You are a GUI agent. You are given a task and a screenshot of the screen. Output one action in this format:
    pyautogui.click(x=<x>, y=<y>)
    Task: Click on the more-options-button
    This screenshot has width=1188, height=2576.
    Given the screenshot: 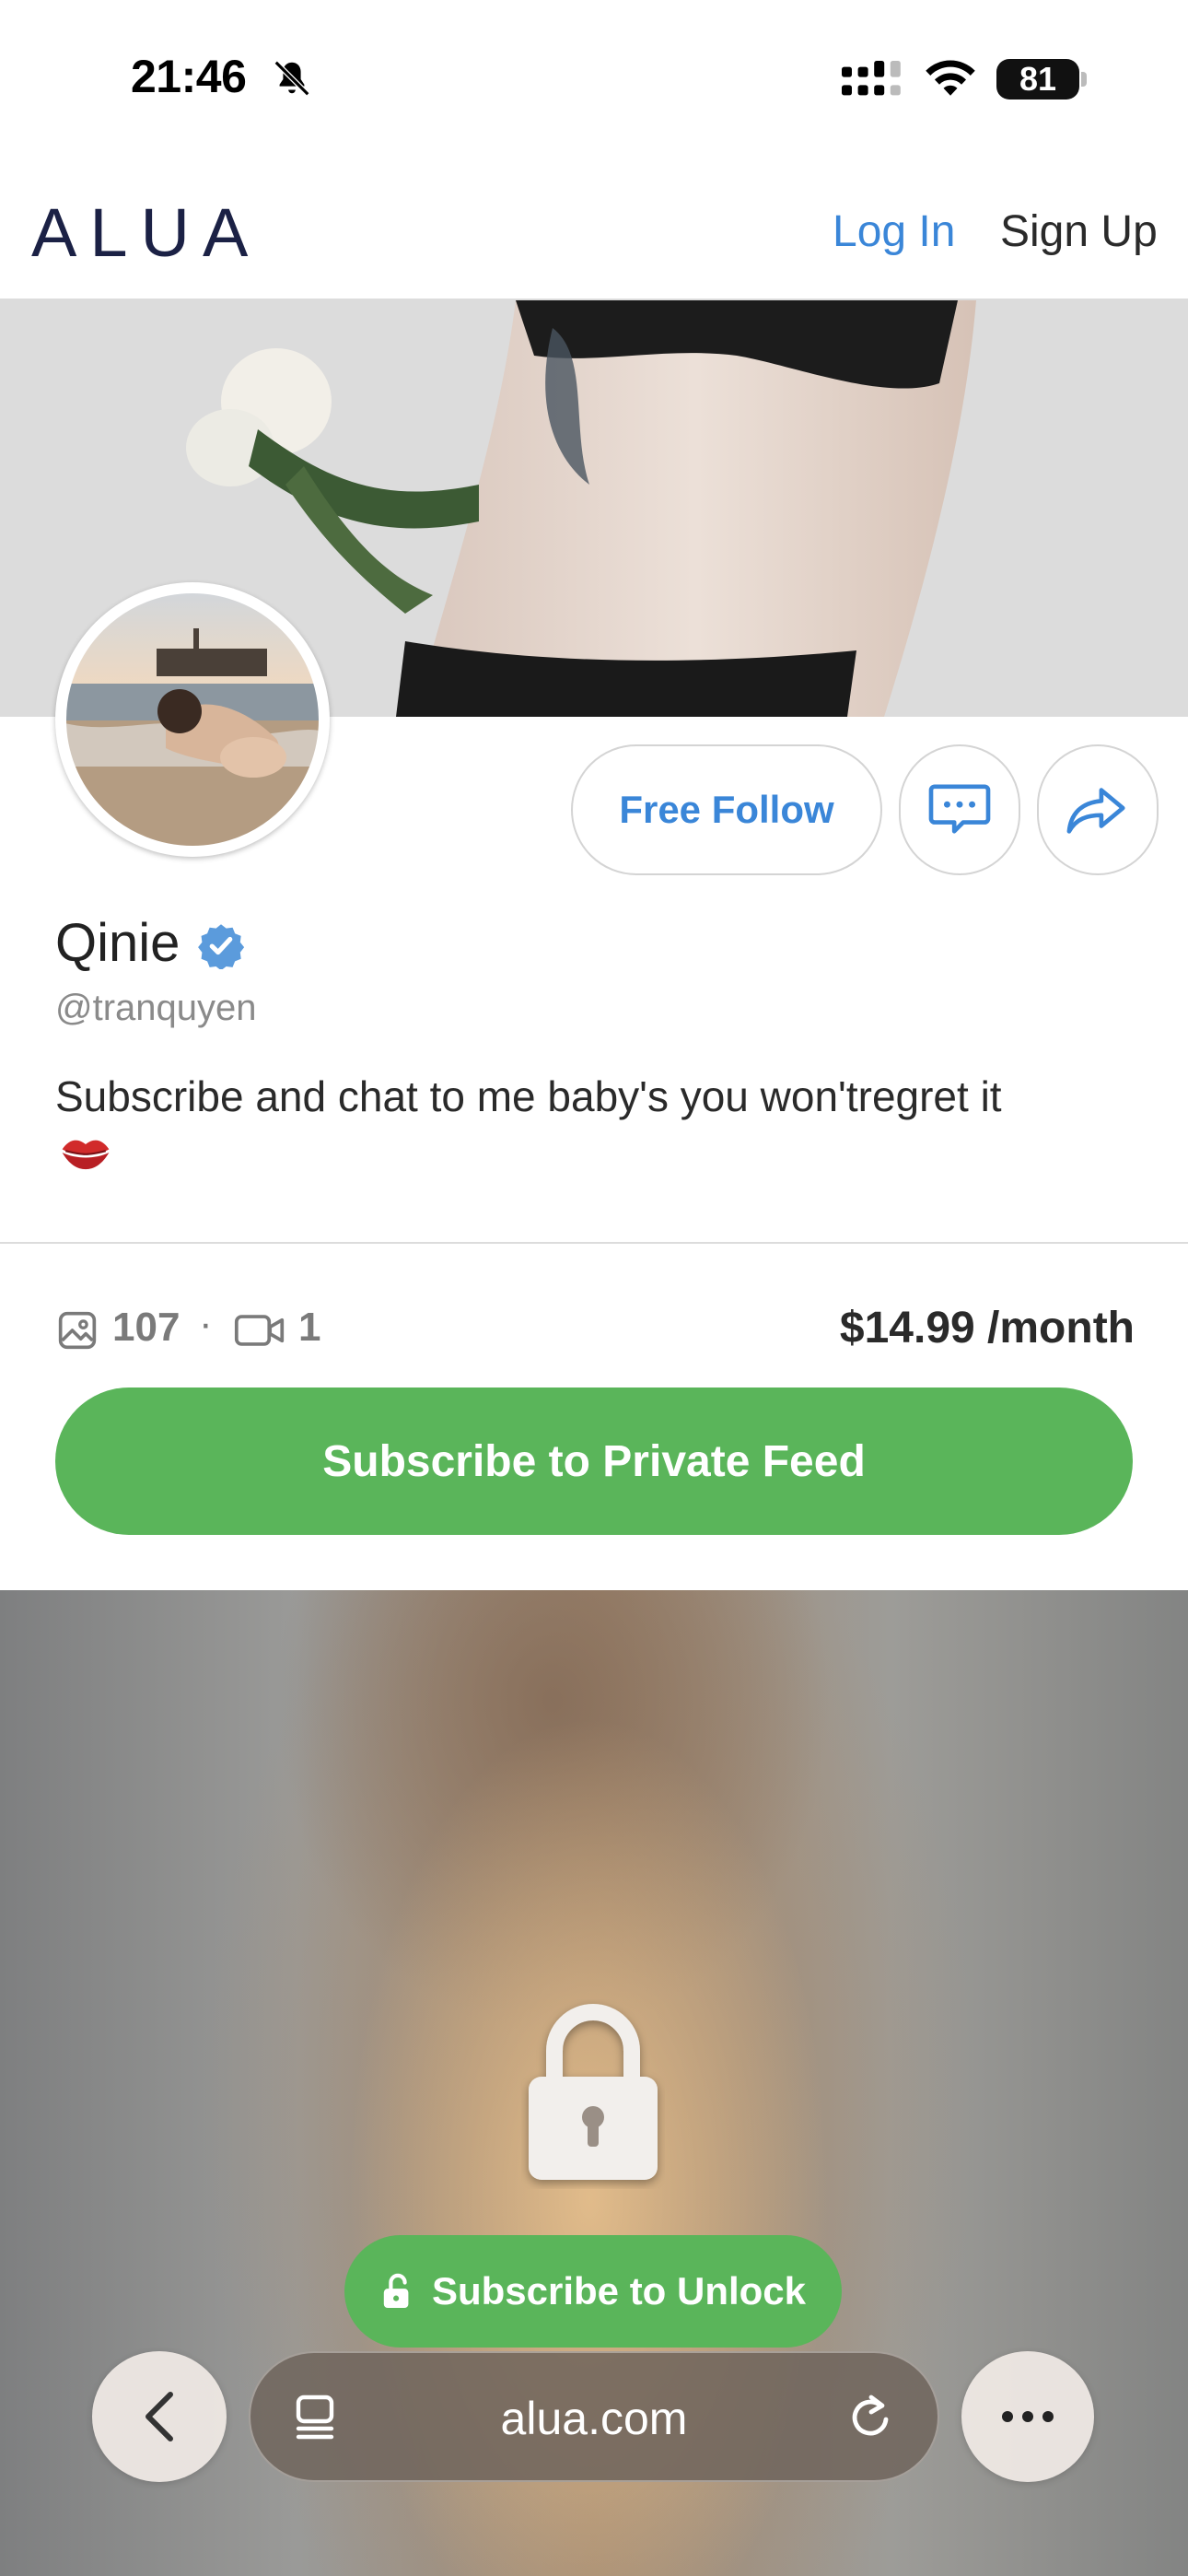 What is the action you would take?
    pyautogui.click(x=1027, y=2416)
    